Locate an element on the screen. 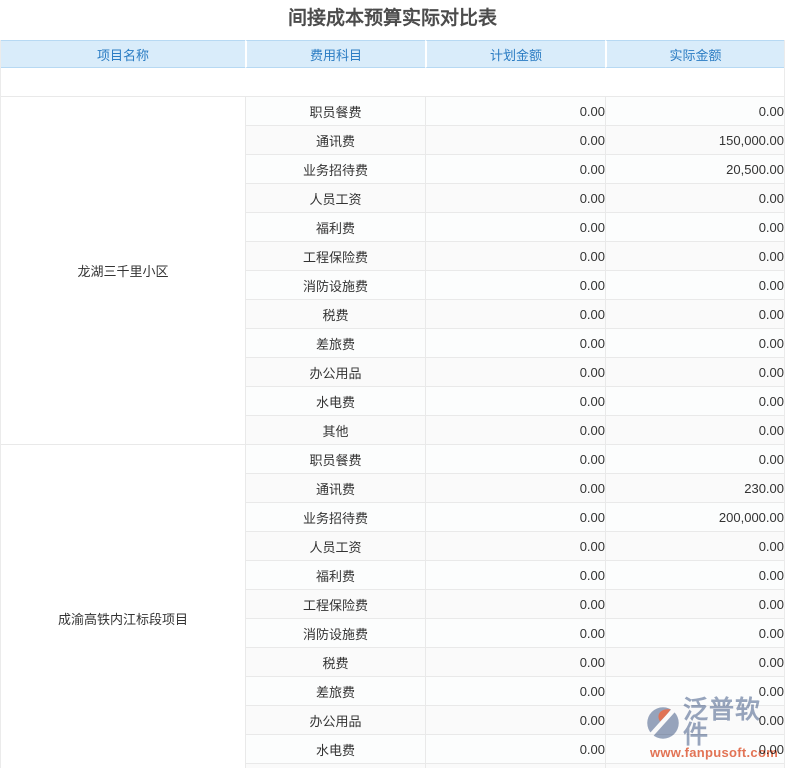  column-header-project-name: 项目名称 is located at coordinates (123, 54).